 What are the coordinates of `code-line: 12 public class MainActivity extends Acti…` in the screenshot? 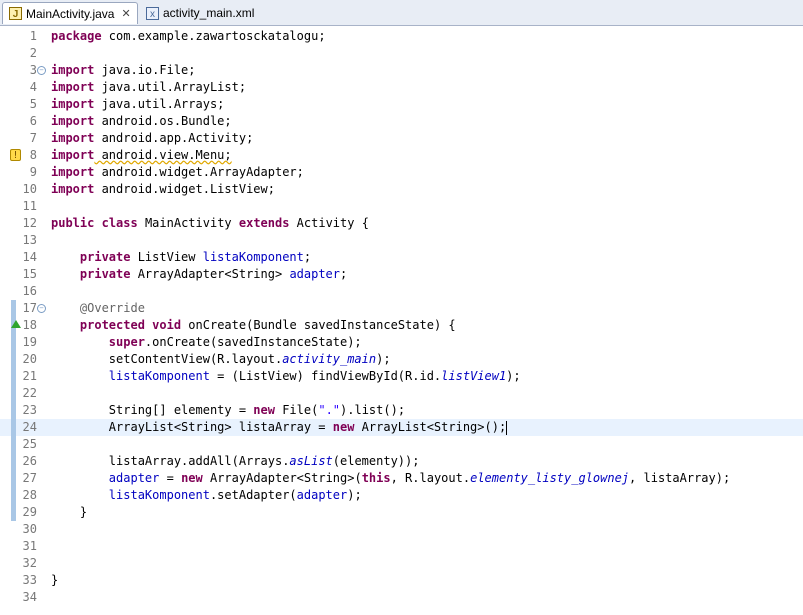 It's located at (401, 223).